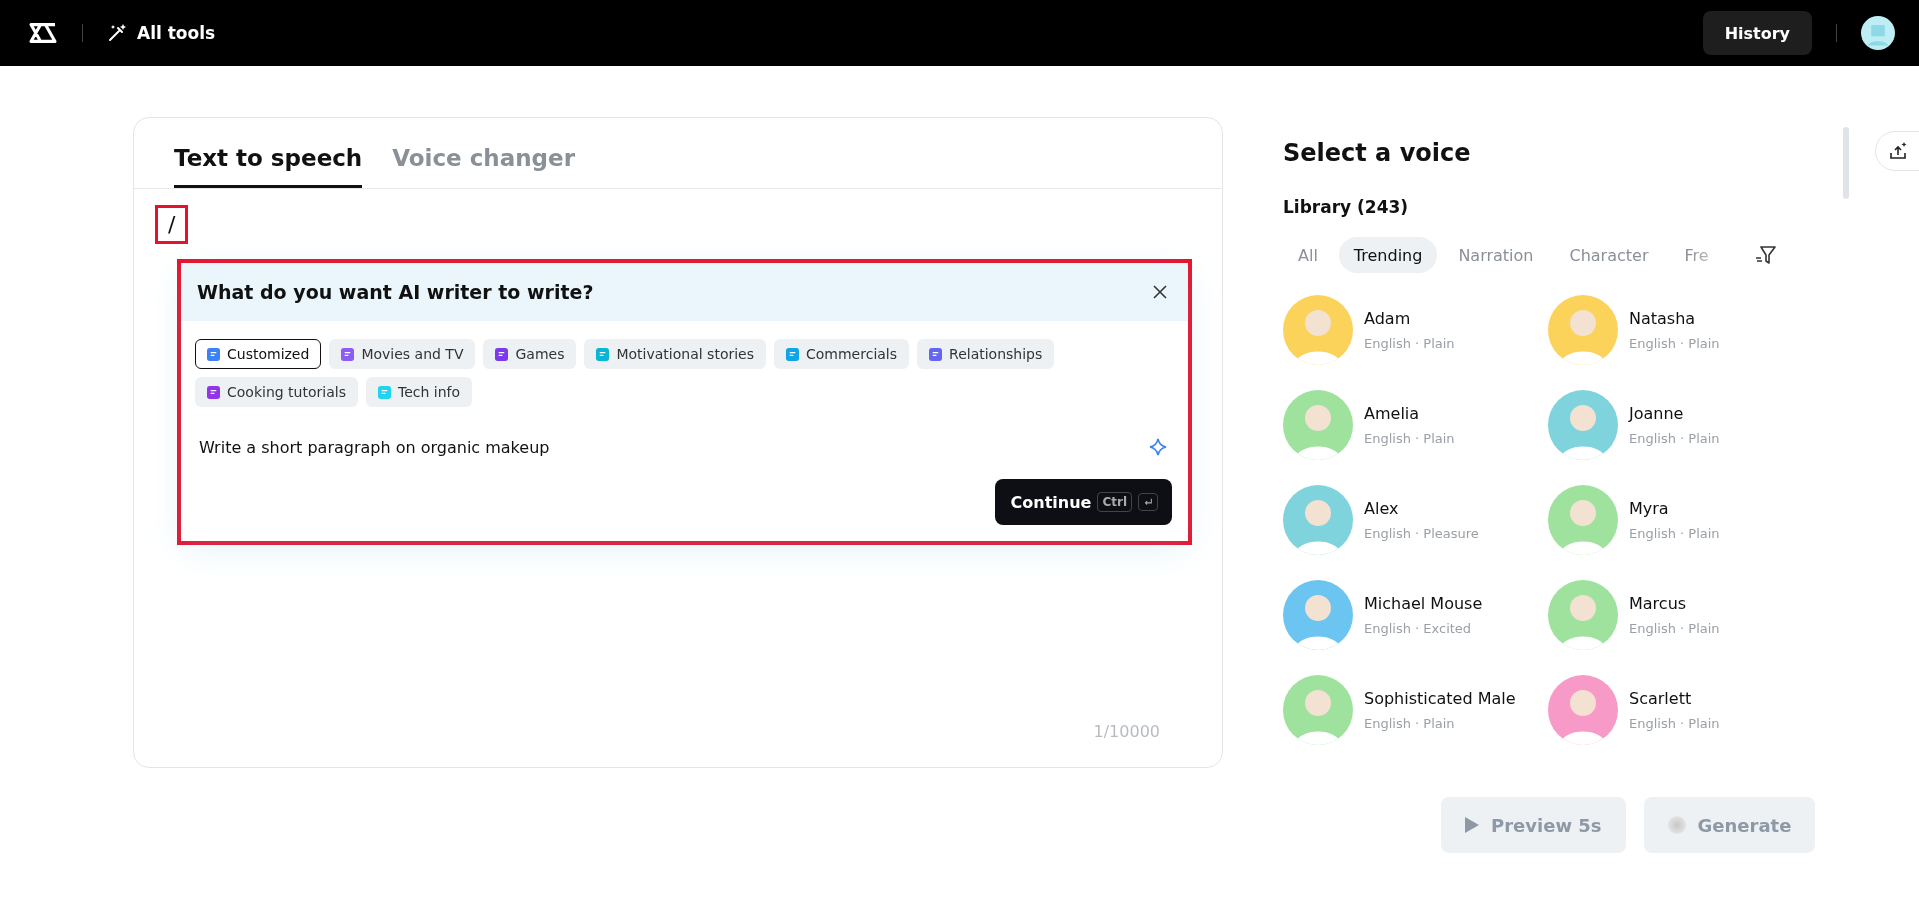  I want to click on all-tools-link: All tools, so click(161, 33).